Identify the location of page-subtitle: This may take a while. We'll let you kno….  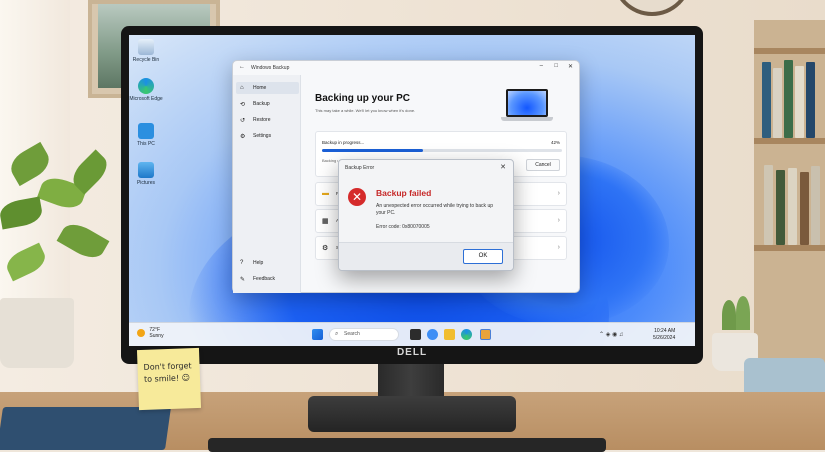
(365, 110).